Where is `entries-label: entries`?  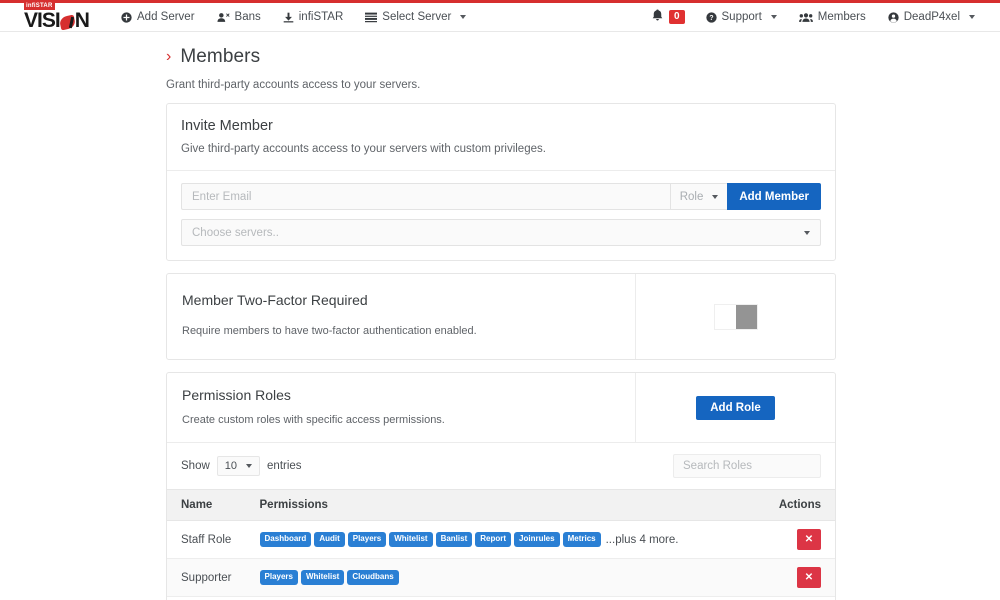 entries-label: entries is located at coordinates (284, 466).